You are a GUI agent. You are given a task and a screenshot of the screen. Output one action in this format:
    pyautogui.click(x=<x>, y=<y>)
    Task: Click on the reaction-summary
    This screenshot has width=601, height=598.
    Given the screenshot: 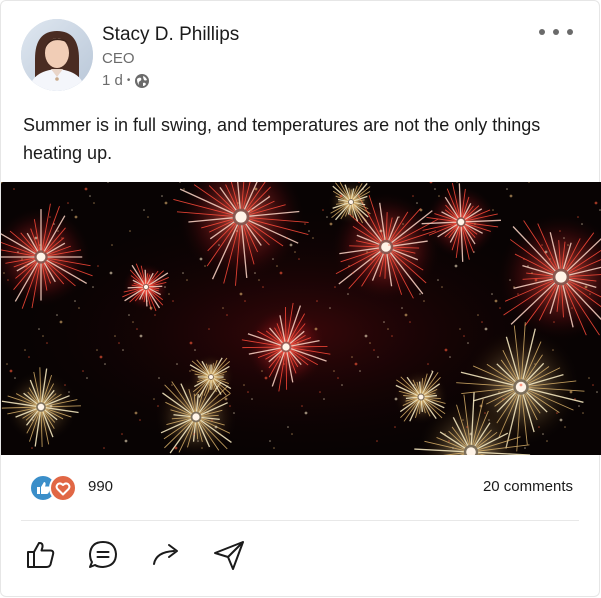 What is the action you would take?
    pyautogui.click(x=54, y=488)
    